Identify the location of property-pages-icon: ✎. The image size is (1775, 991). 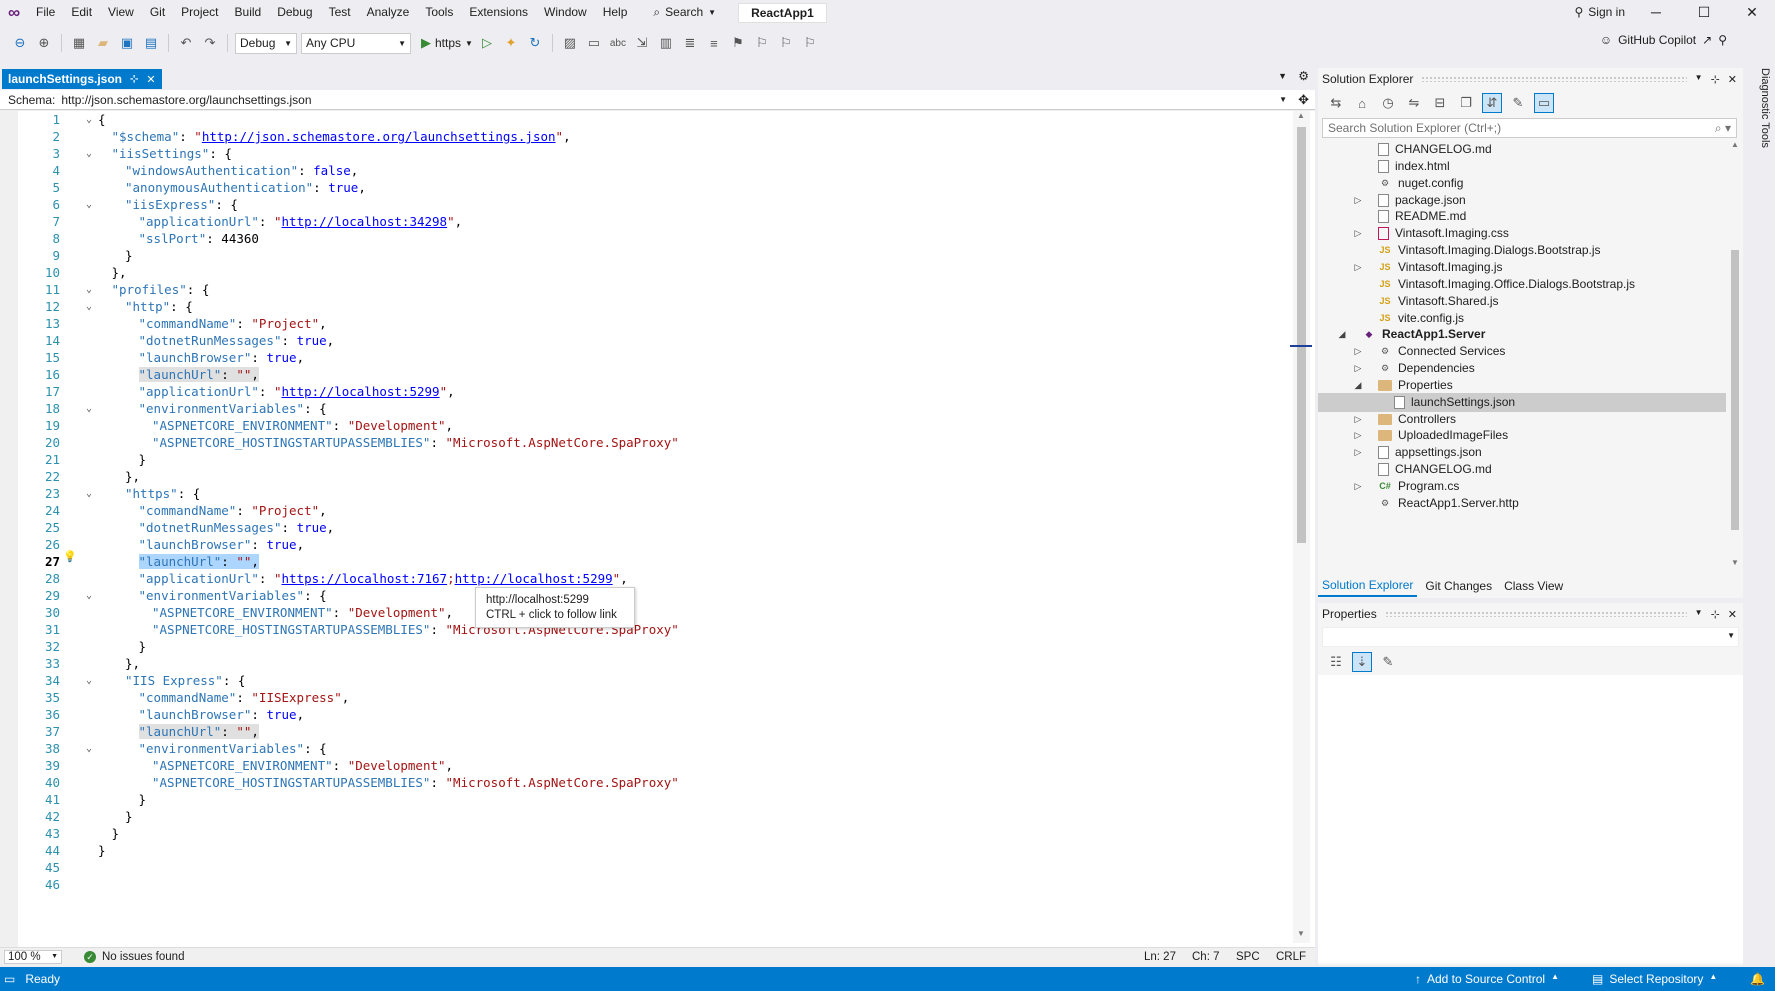
(1388, 662).